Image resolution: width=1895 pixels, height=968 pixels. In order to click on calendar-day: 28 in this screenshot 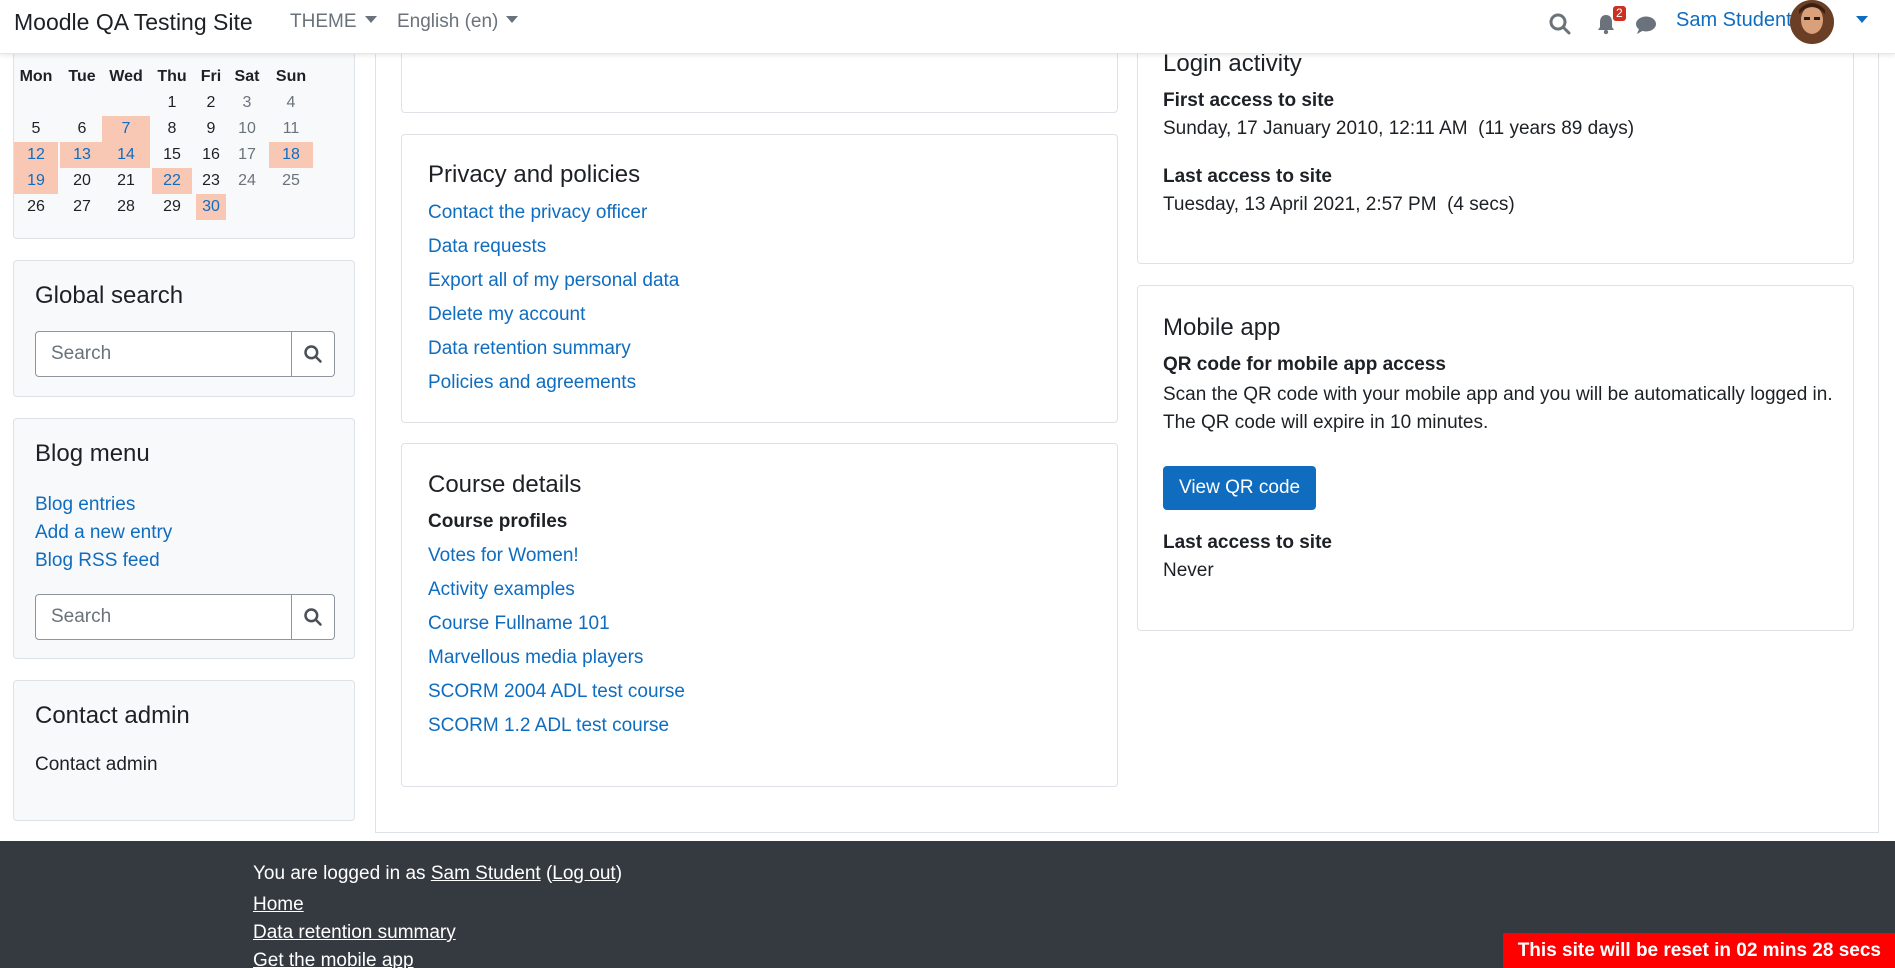, I will do `click(126, 206)`.